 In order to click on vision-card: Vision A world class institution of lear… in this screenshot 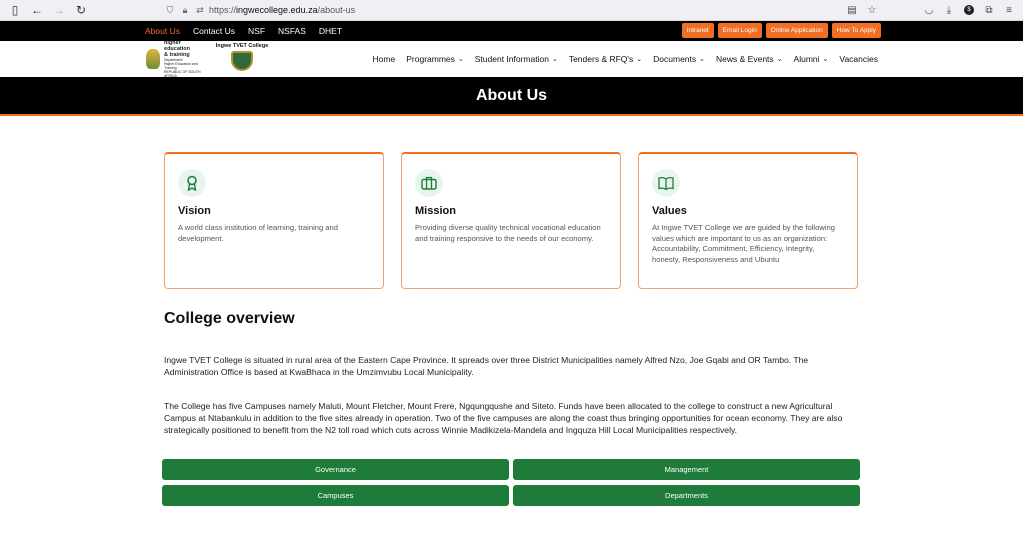, I will do `click(274, 220)`.